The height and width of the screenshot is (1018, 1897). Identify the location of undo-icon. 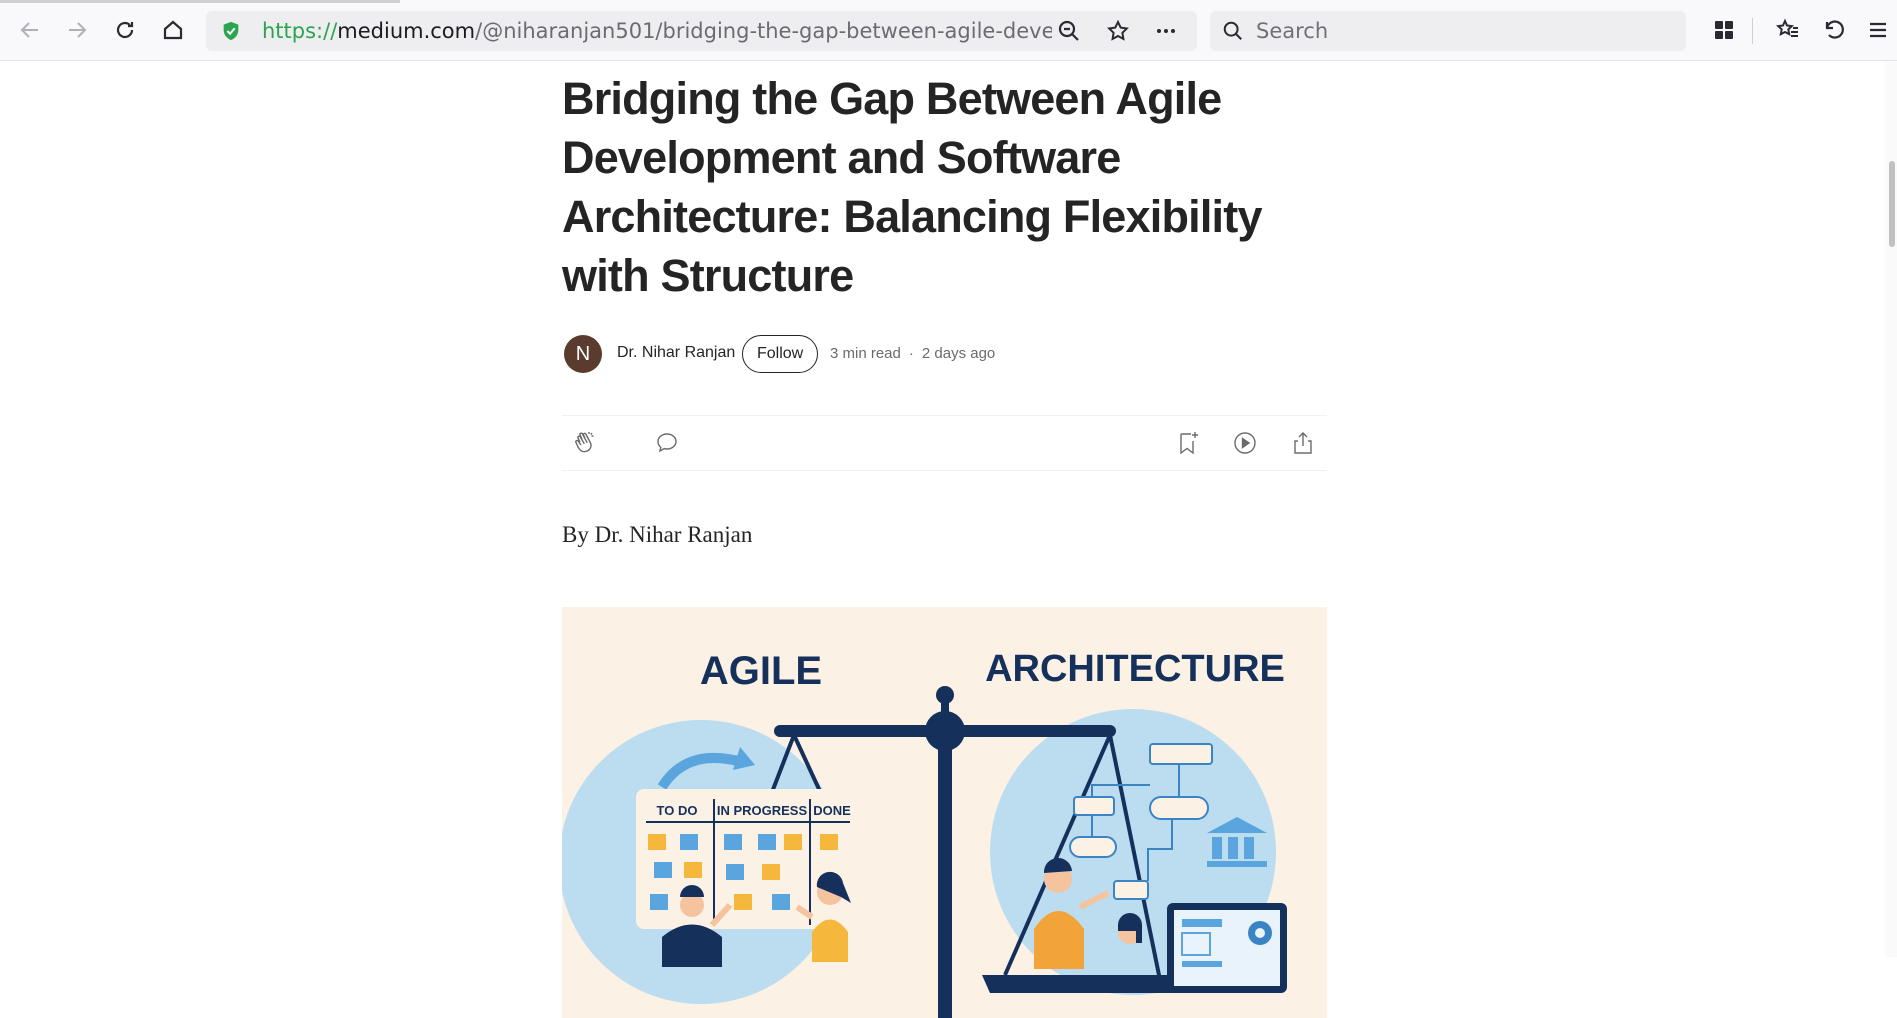
(1834, 29).